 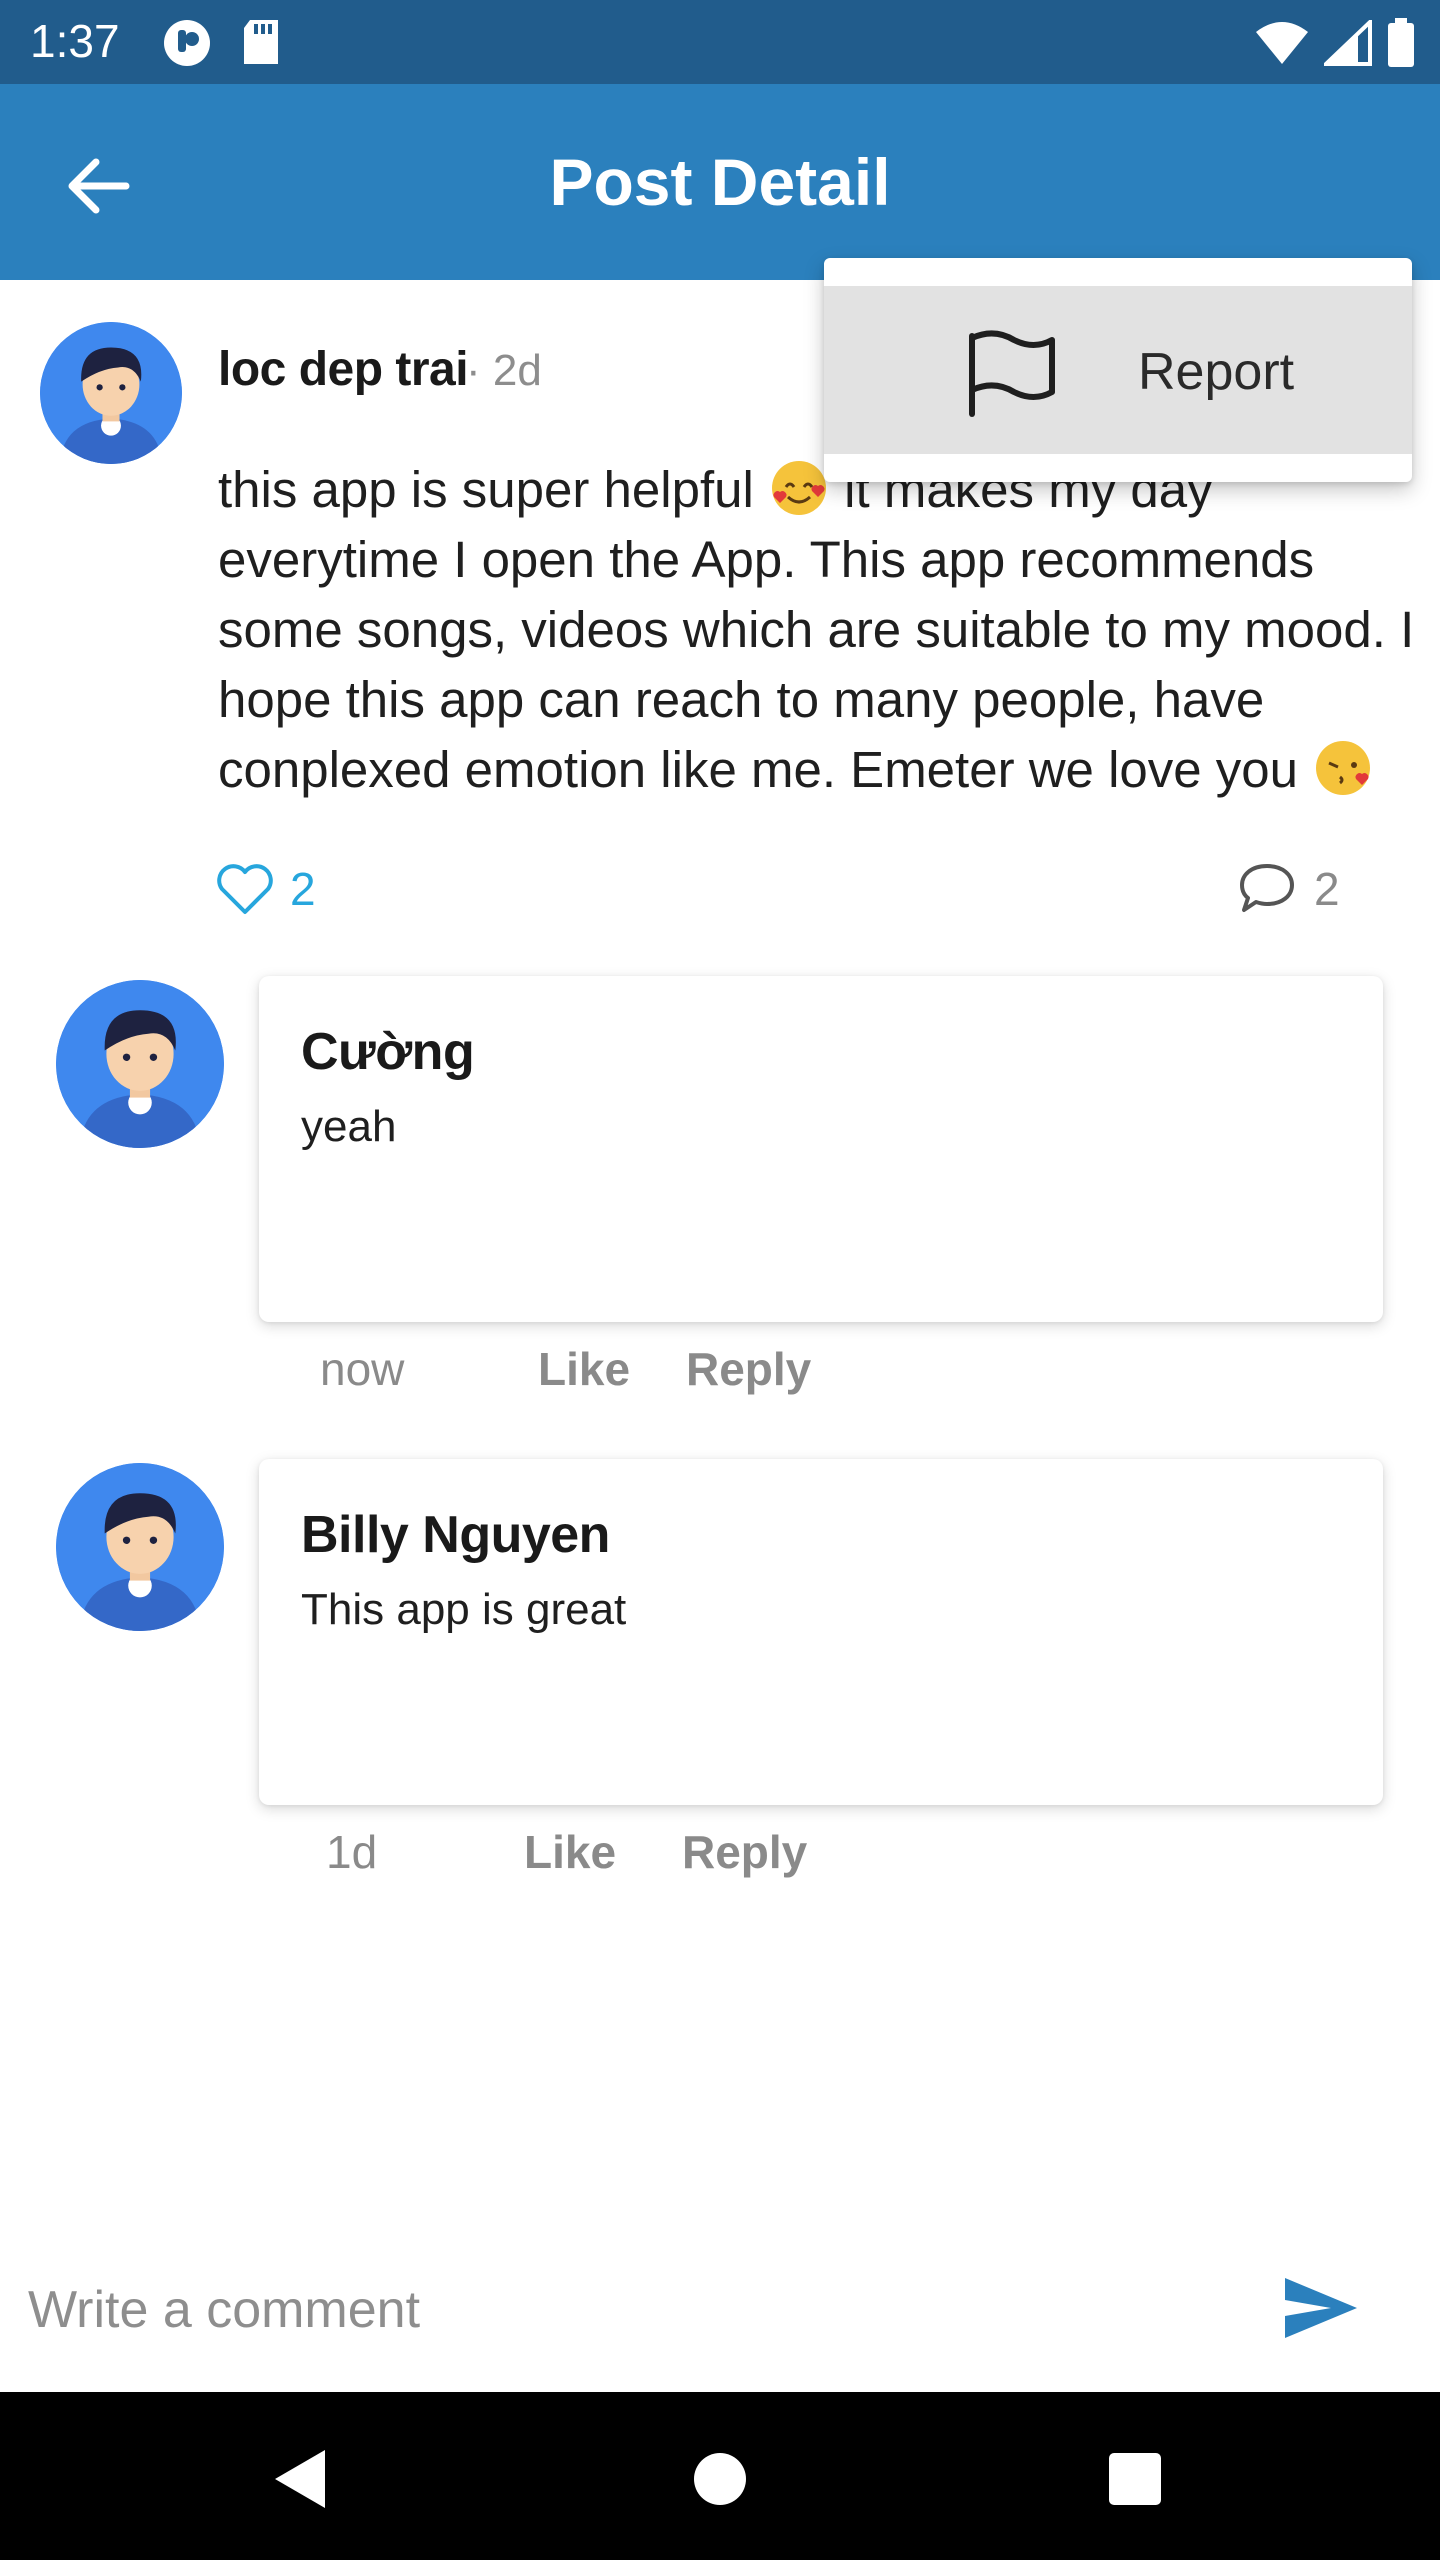 I want to click on post-author-name: loc dep trai, so click(x=343, y=369).